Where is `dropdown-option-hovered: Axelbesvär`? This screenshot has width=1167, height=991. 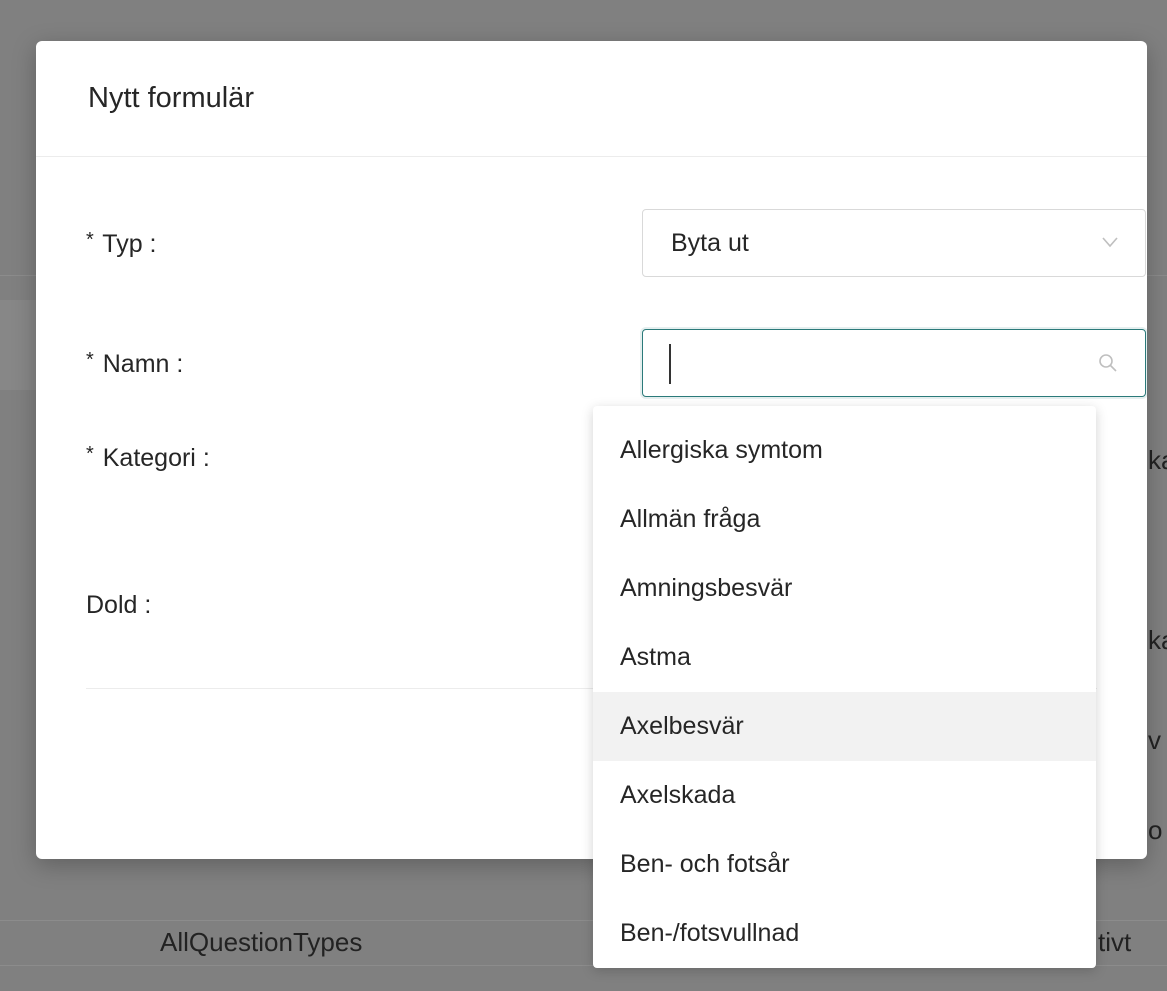
dropdown-option-hovered: Axelbesvär is located at coordinates (844, 726).